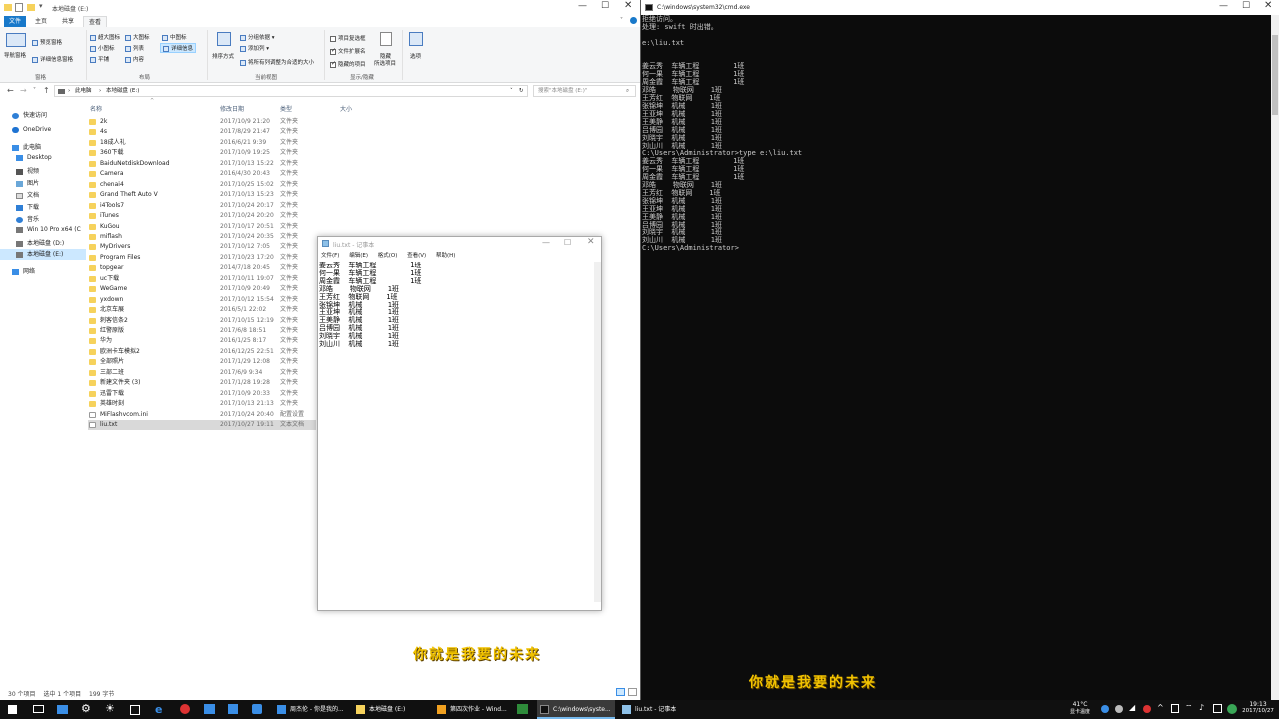 The height and width of the screenshot is (719, 1279). Describe the element at coordinates (202, 352) in the screenshot. I see `file-row: 欧洲卡车模拟2 2016/12/25 22:51 文件夹` at that location.